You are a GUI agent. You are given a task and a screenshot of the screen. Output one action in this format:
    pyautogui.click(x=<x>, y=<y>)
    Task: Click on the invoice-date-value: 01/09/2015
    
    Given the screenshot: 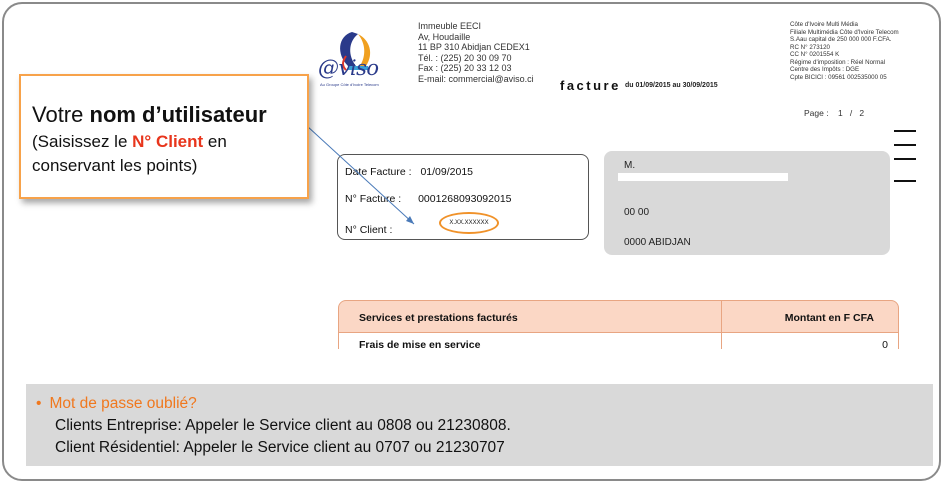 What is the action you would take?
    pyautogui.click(x=447, y=172)
    